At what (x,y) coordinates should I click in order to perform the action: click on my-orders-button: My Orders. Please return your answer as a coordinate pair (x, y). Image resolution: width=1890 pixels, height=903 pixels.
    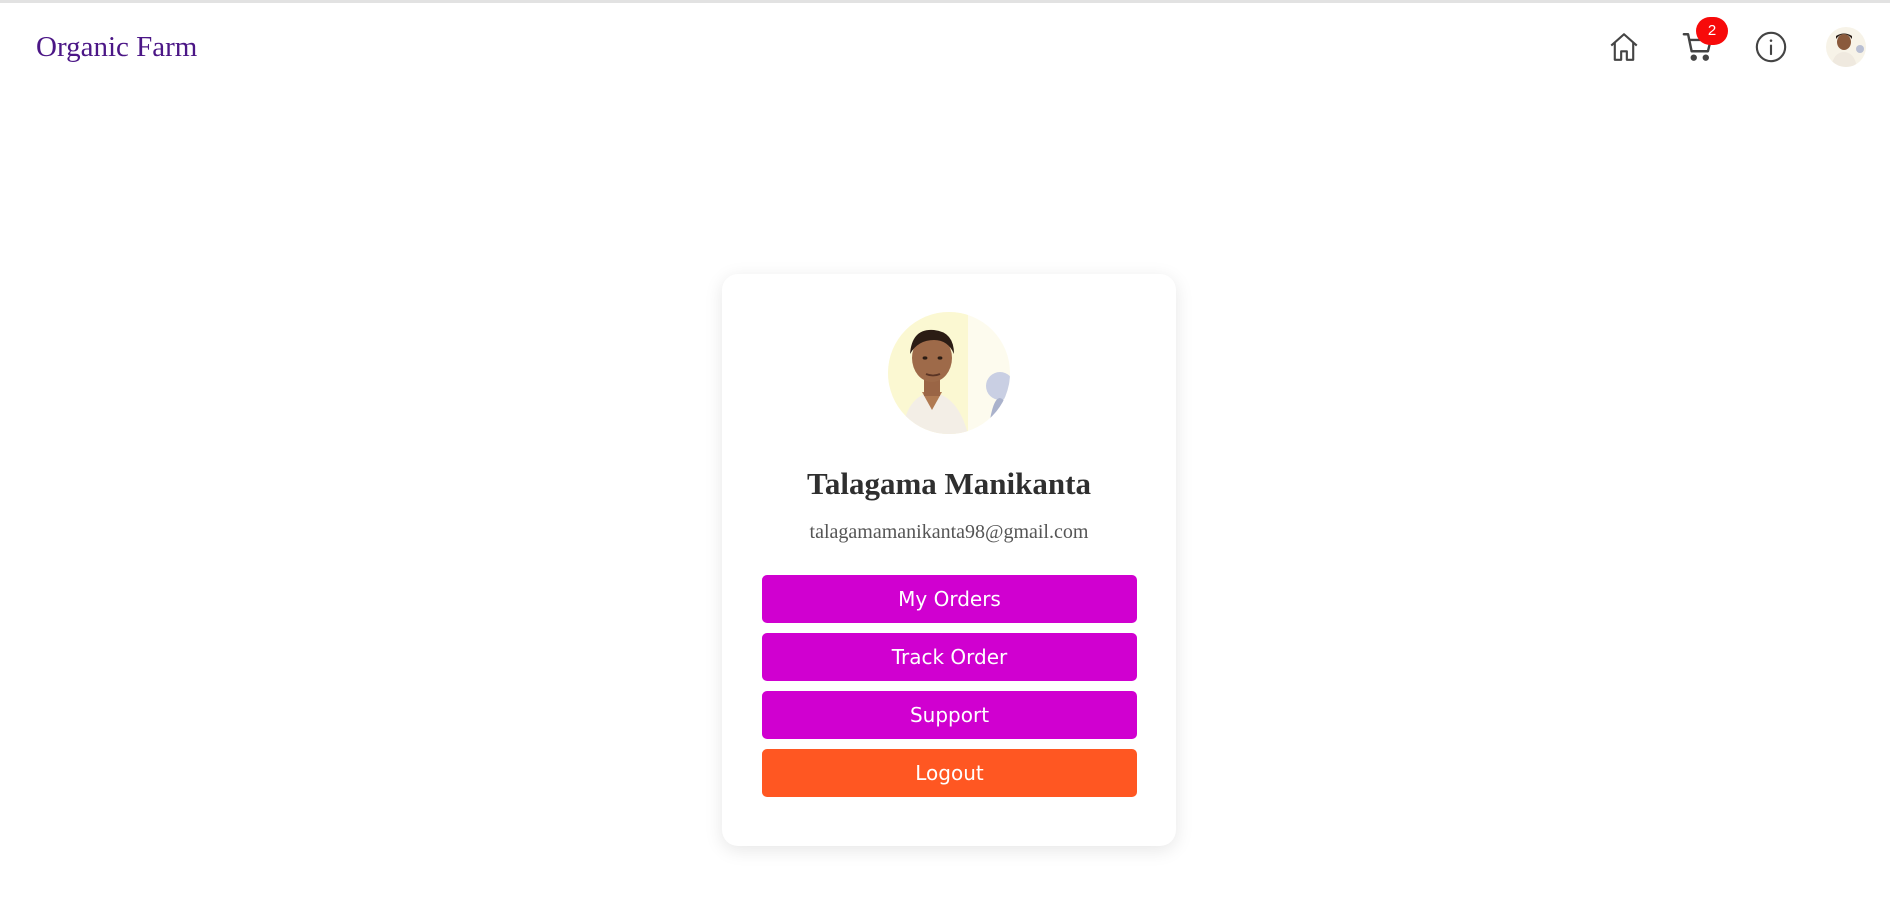
    Looking at the image, I should click on (949, 599).